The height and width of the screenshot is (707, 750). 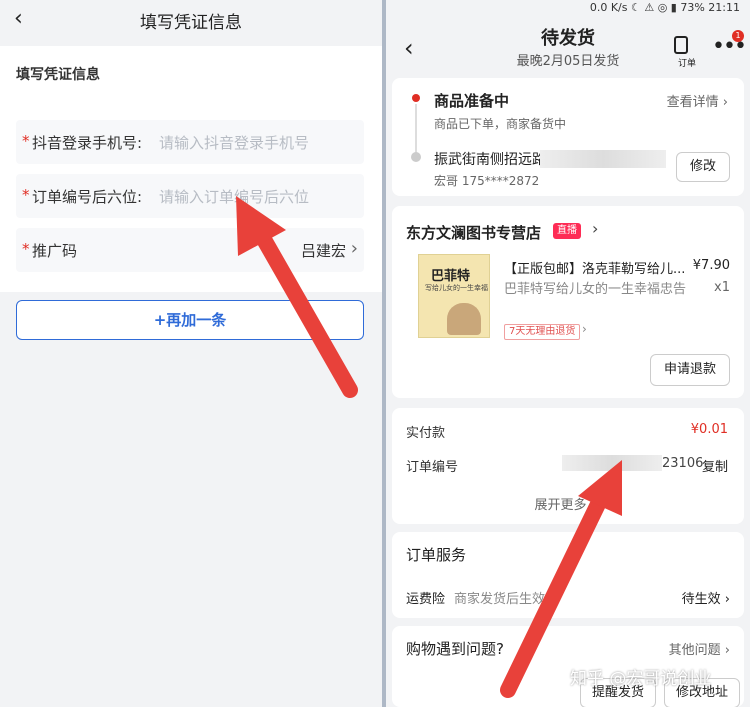 I want to click on redacted-address, so click(x=603, y=159).